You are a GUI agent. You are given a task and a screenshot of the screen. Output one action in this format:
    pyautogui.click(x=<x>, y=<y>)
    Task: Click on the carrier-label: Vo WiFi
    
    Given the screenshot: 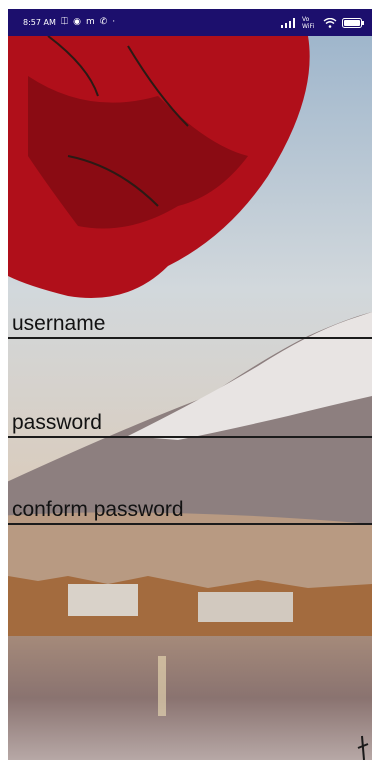 What is the action you would take?
    pyautogui.click(x=308, y=22)
    